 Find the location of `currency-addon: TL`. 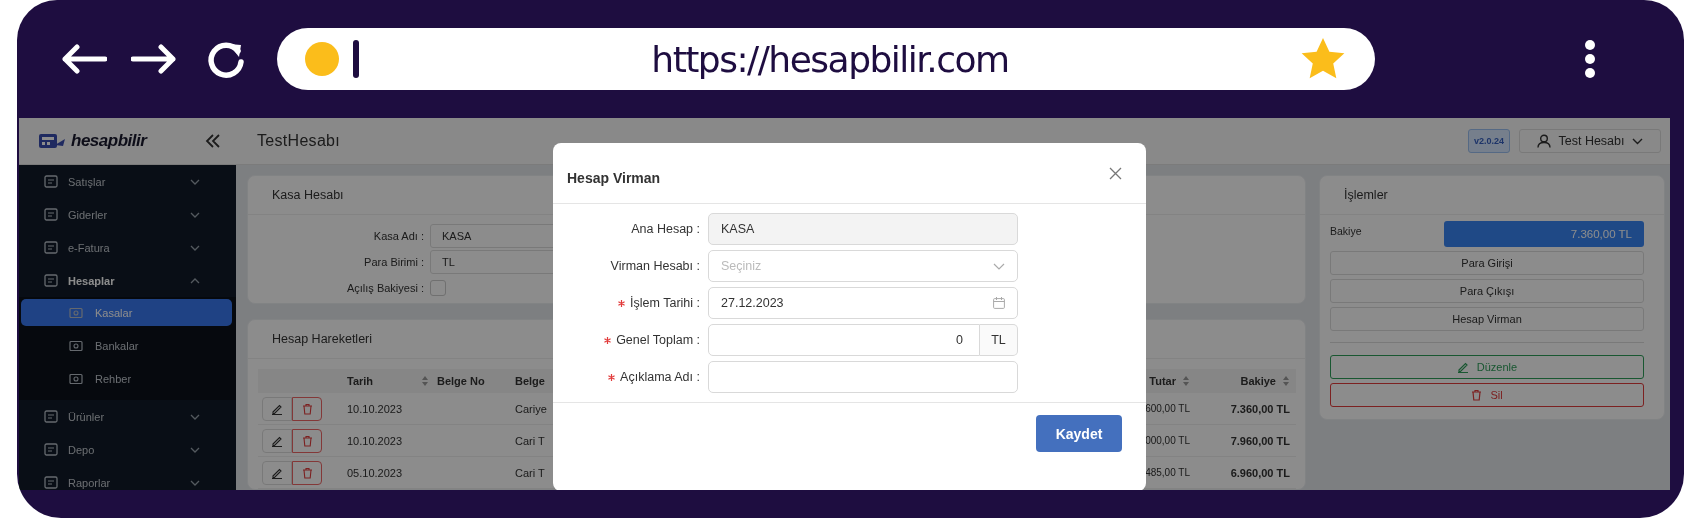

currency-addon: TL is located at coordinates (999, 340).